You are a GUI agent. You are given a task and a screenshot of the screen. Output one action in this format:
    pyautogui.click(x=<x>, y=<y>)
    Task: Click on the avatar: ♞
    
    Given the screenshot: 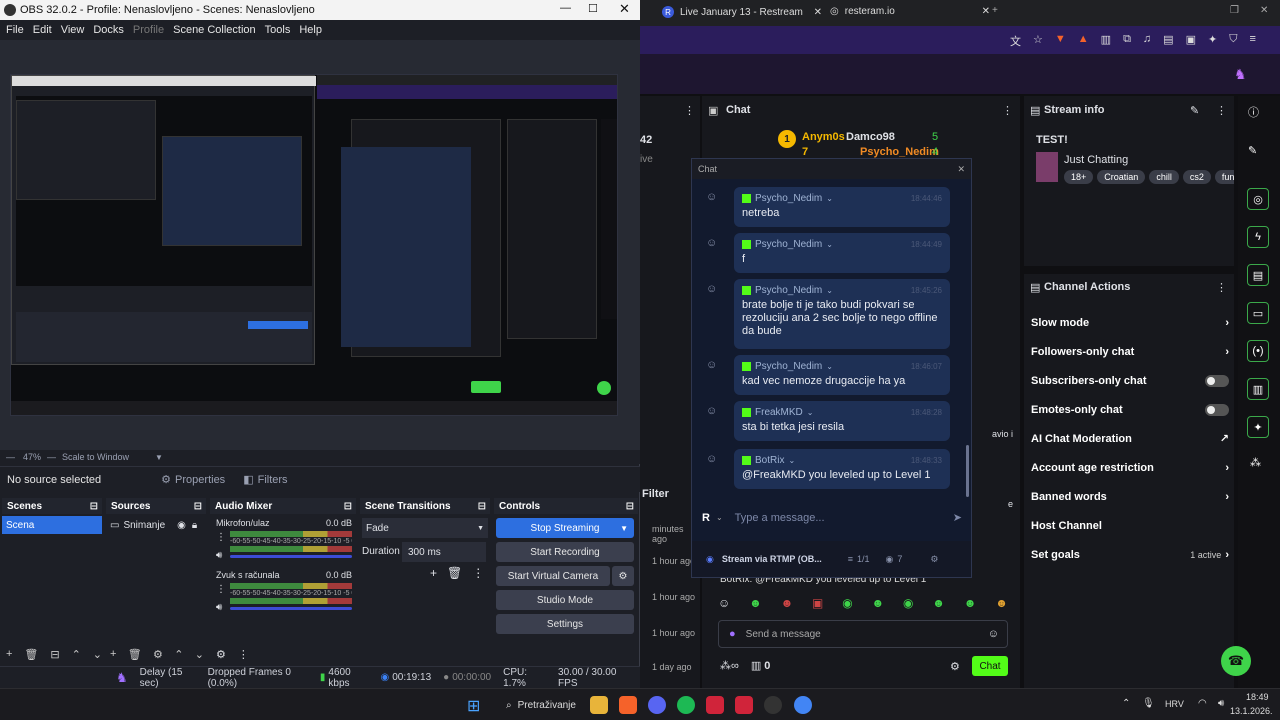 What is the action you would take?
    pyautogui.click(x=1240, y=74)
    